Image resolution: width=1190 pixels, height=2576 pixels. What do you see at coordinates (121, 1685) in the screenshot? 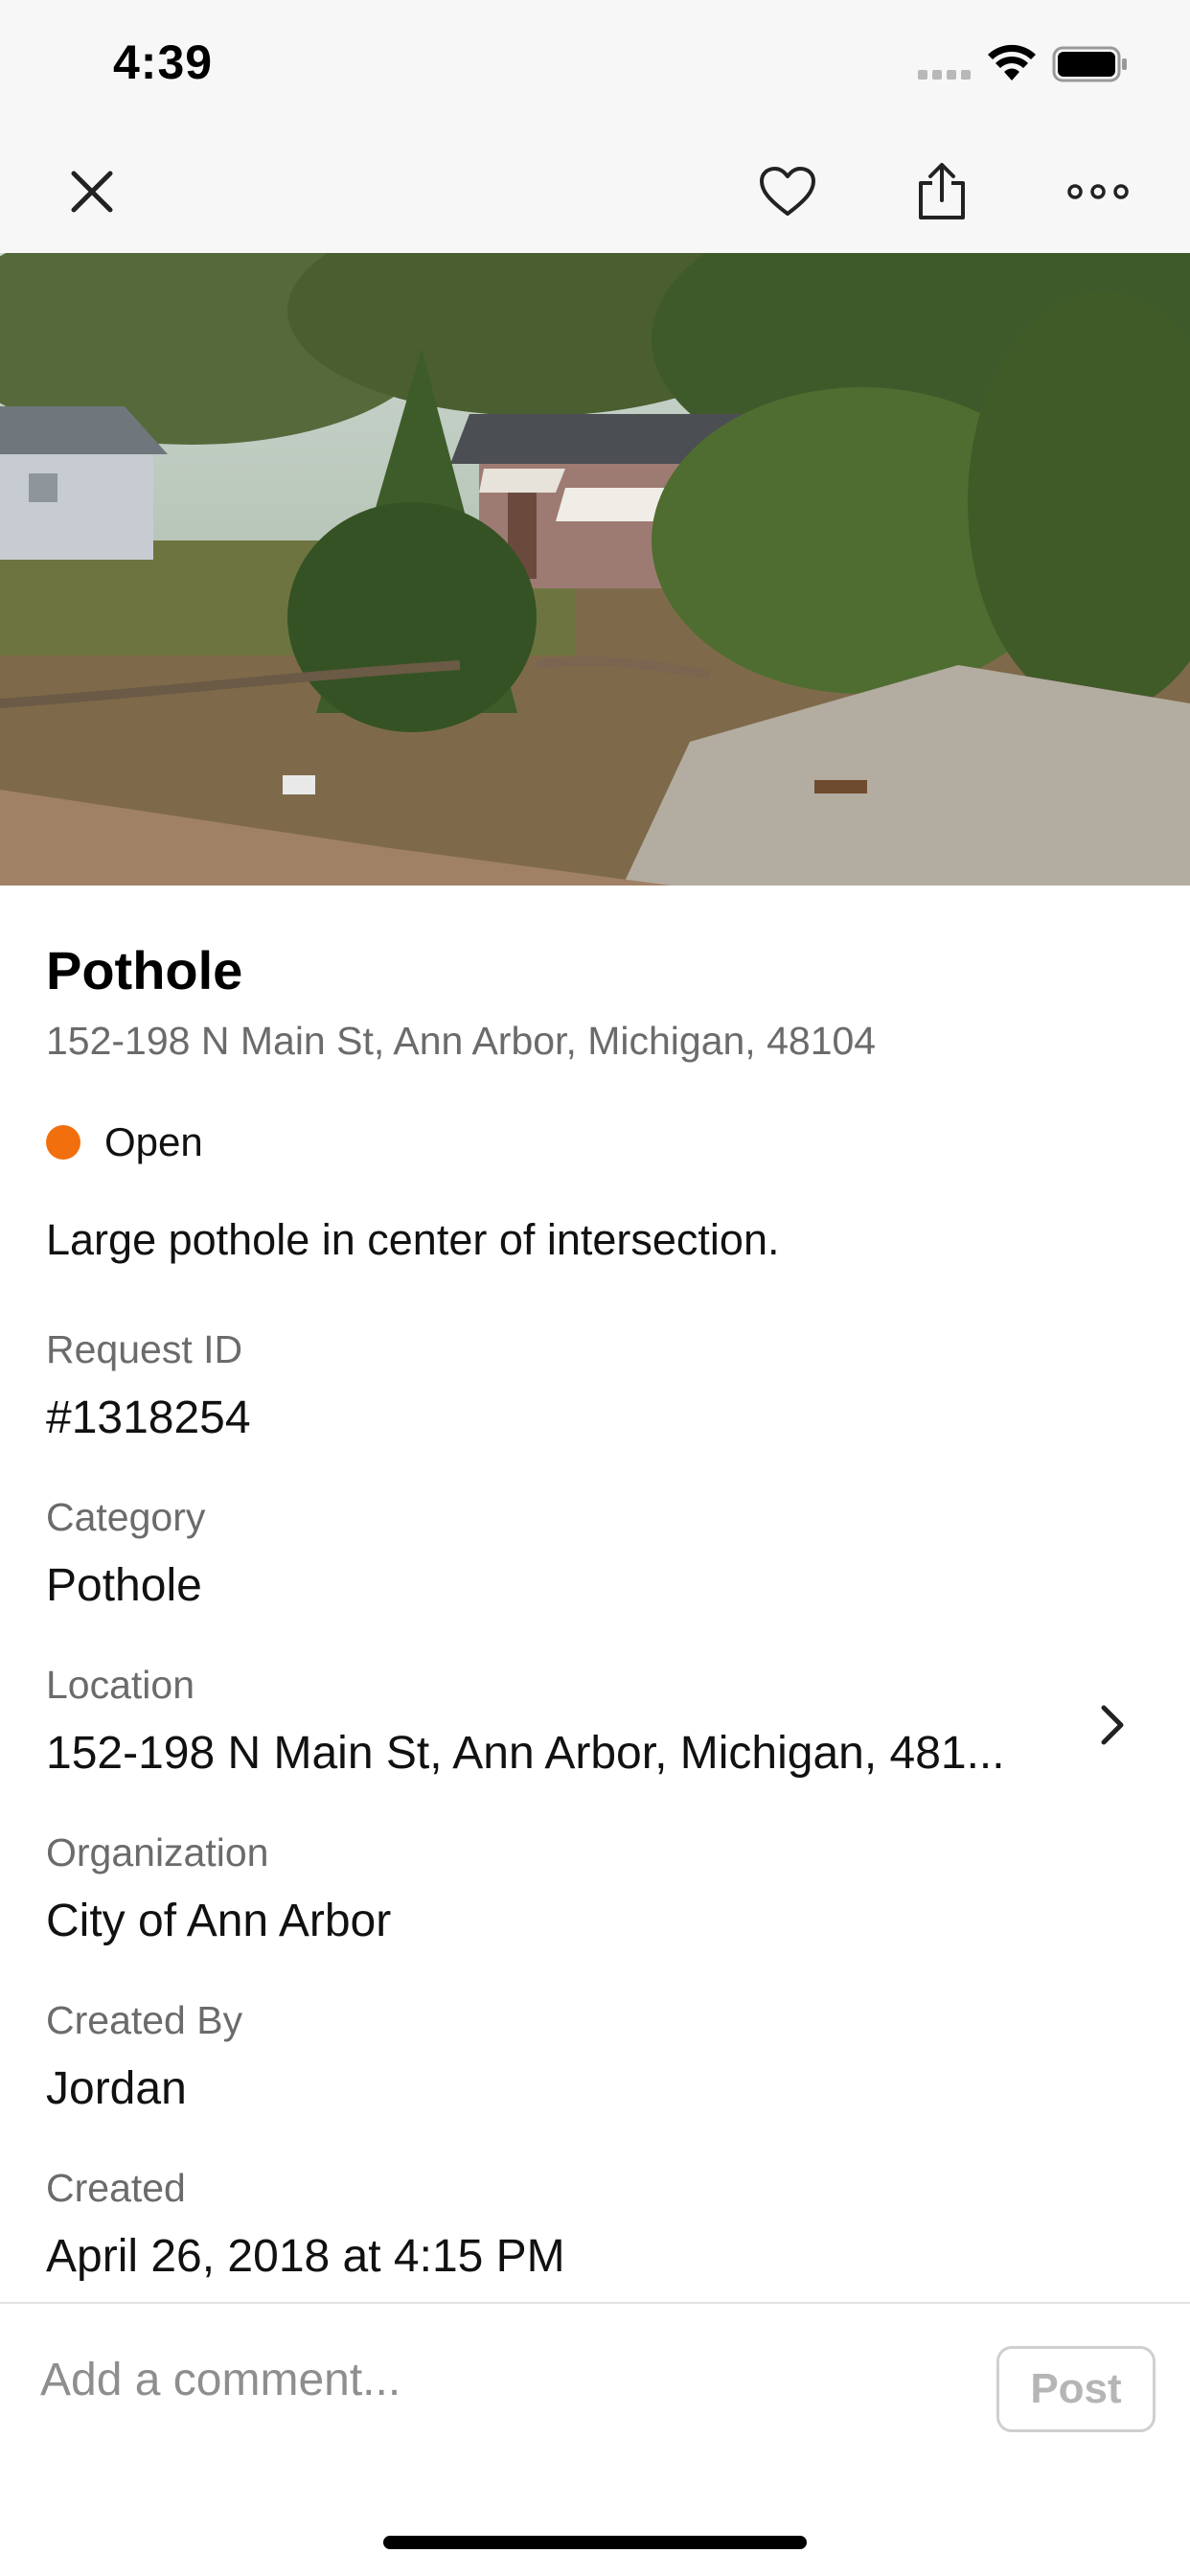
I see `location-label: Location` at bounding box center [121, 1685].